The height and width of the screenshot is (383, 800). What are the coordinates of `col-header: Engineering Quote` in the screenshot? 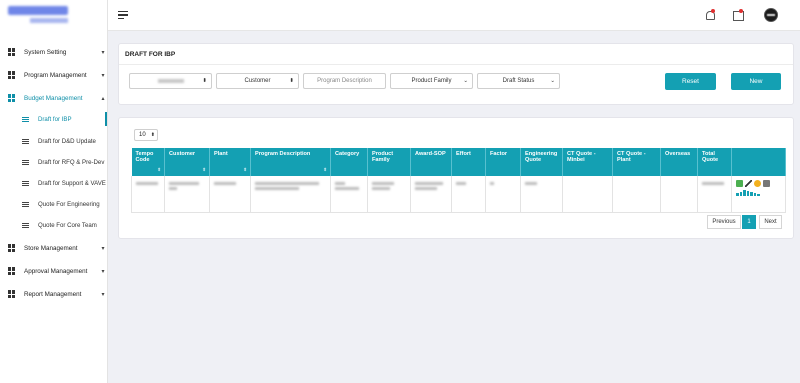 It's located at (541, 162).